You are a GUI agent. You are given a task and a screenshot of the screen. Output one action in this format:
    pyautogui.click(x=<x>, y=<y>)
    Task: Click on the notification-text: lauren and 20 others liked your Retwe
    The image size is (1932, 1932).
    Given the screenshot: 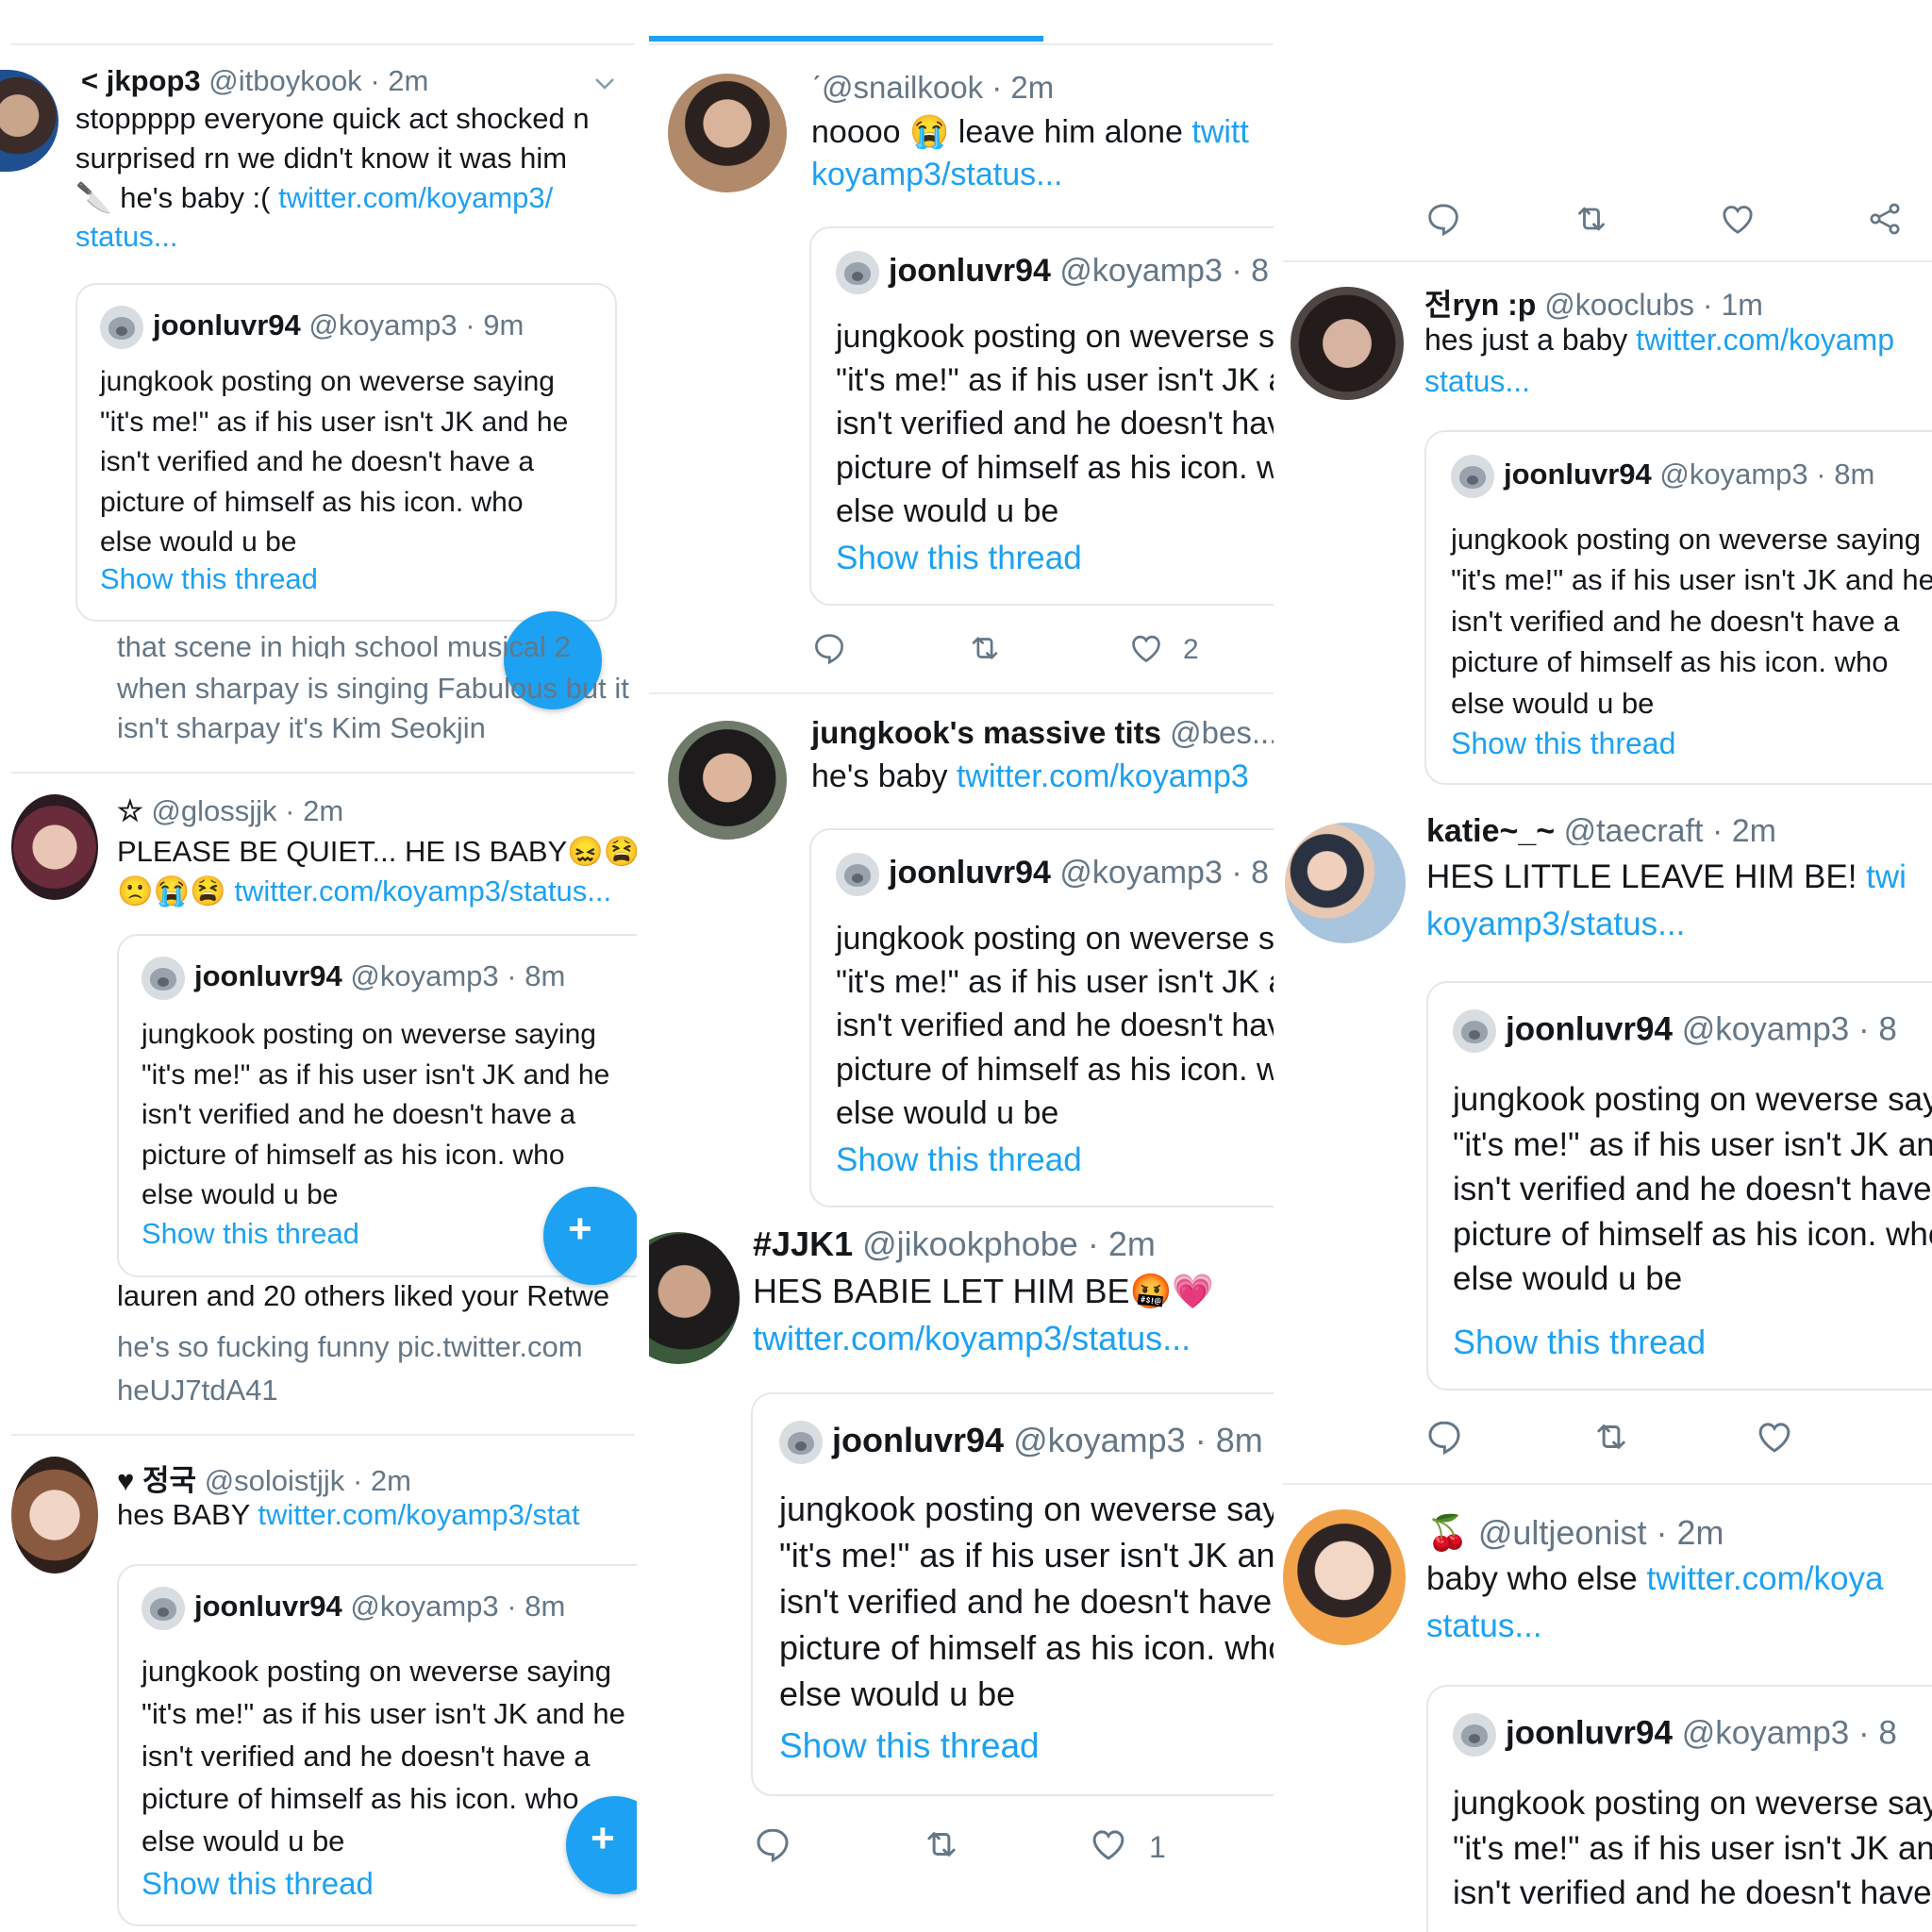 What is the action you would take?
    pyautogui.click(x=363, y=1296)
    